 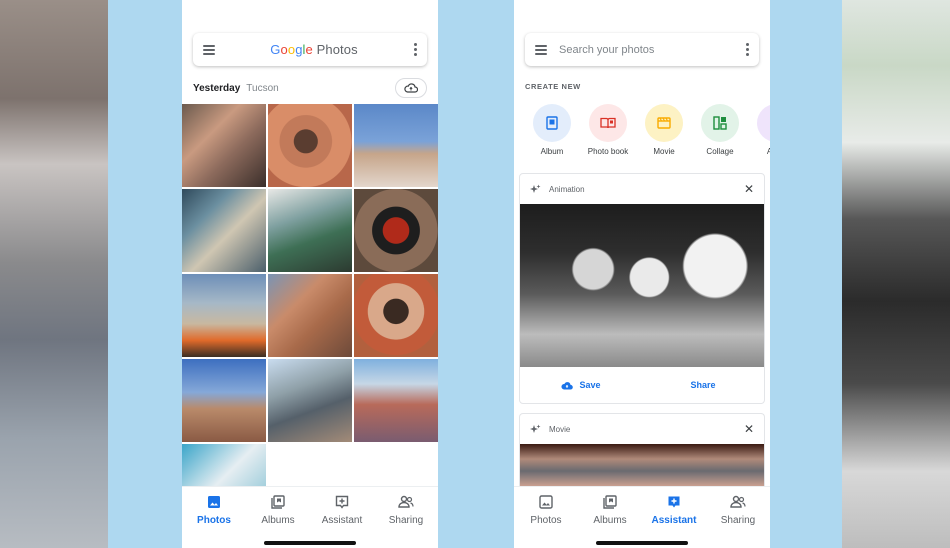 What do you see at coordinates (642, 189) in the screenshot?
I see `animation-card-header: Animation ✕` at bounding box center [642, 189].